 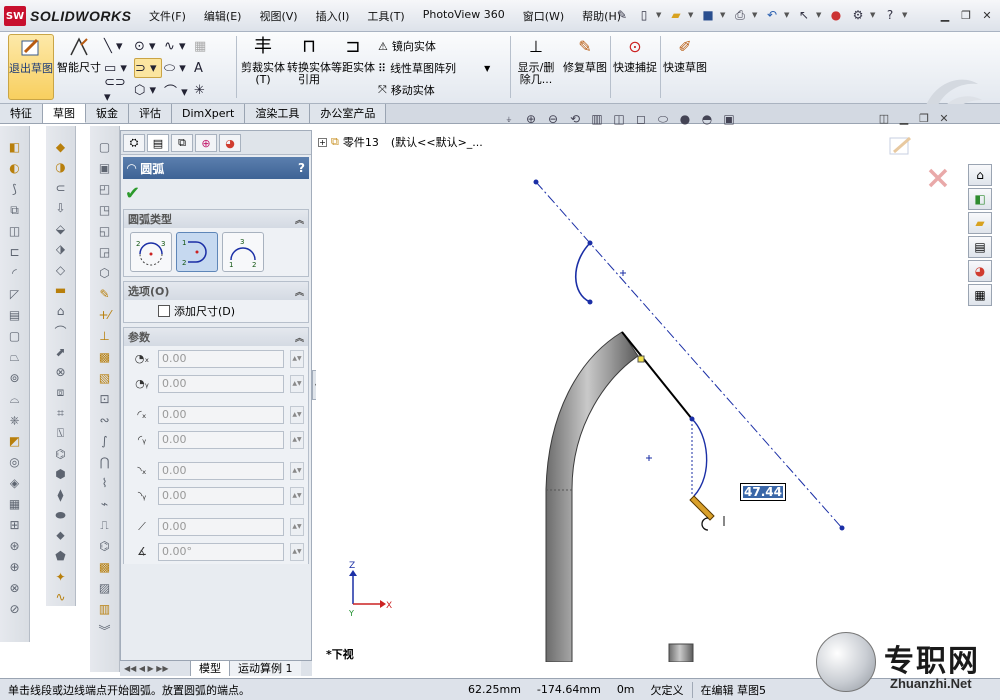 I want to click on display-manager-tab-icon: ◕, so click(x=230, y=143).